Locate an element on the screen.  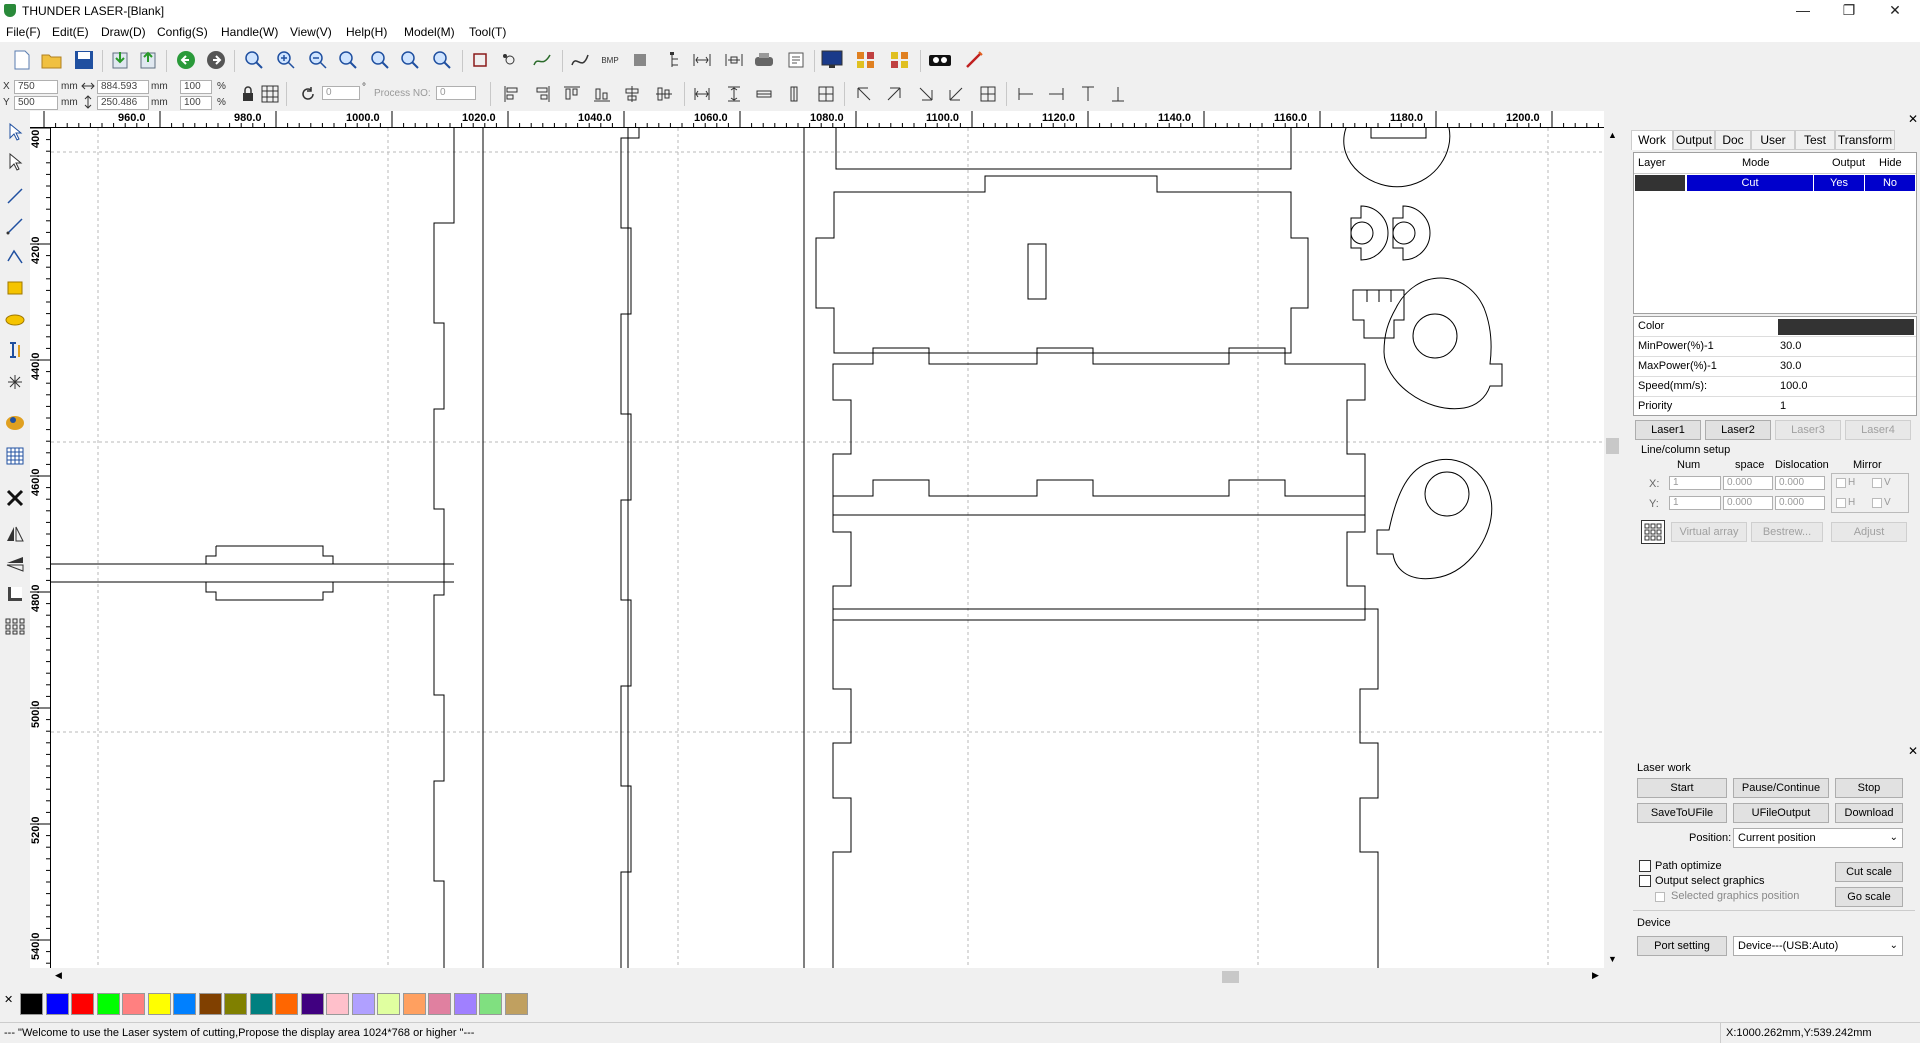
zoom-in-icon is located at coordinates (286, 60).